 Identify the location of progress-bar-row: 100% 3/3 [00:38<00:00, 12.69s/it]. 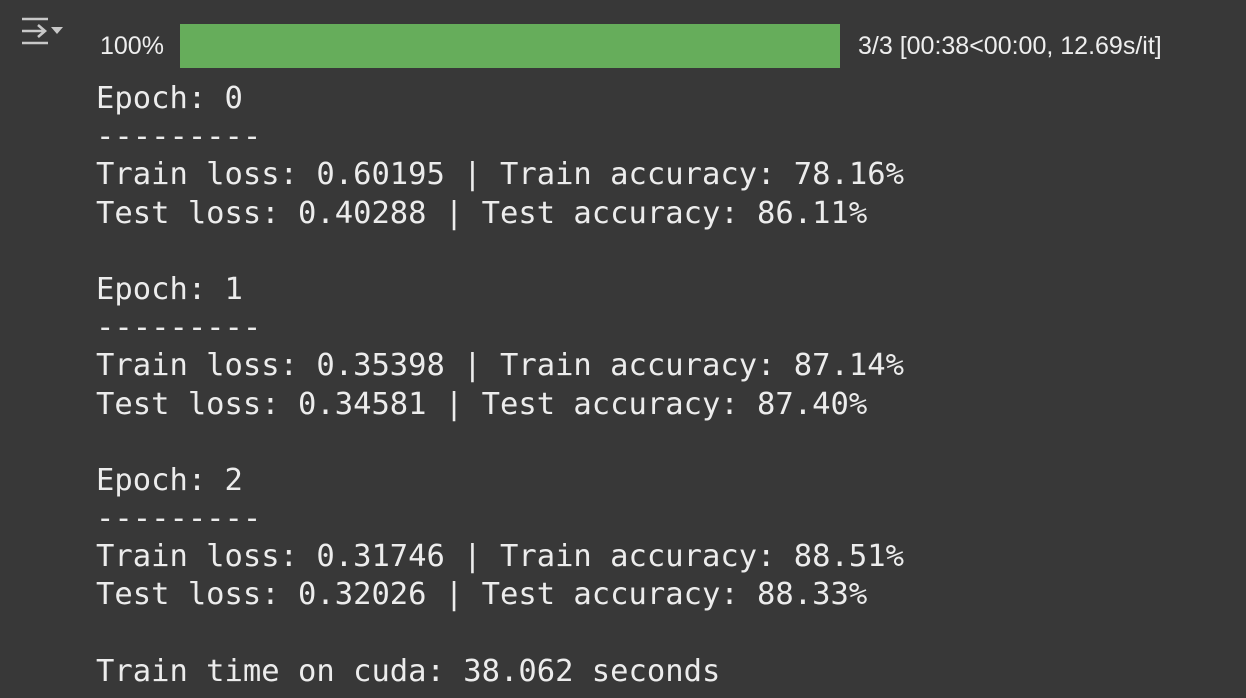
(631, 46).